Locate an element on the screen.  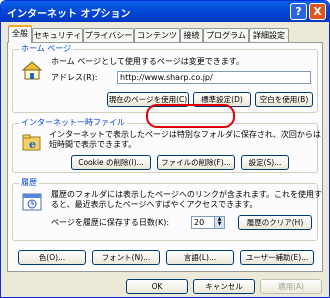
address-field: http://www.sharp.co.jp/ is located at coordinates (214, 77).